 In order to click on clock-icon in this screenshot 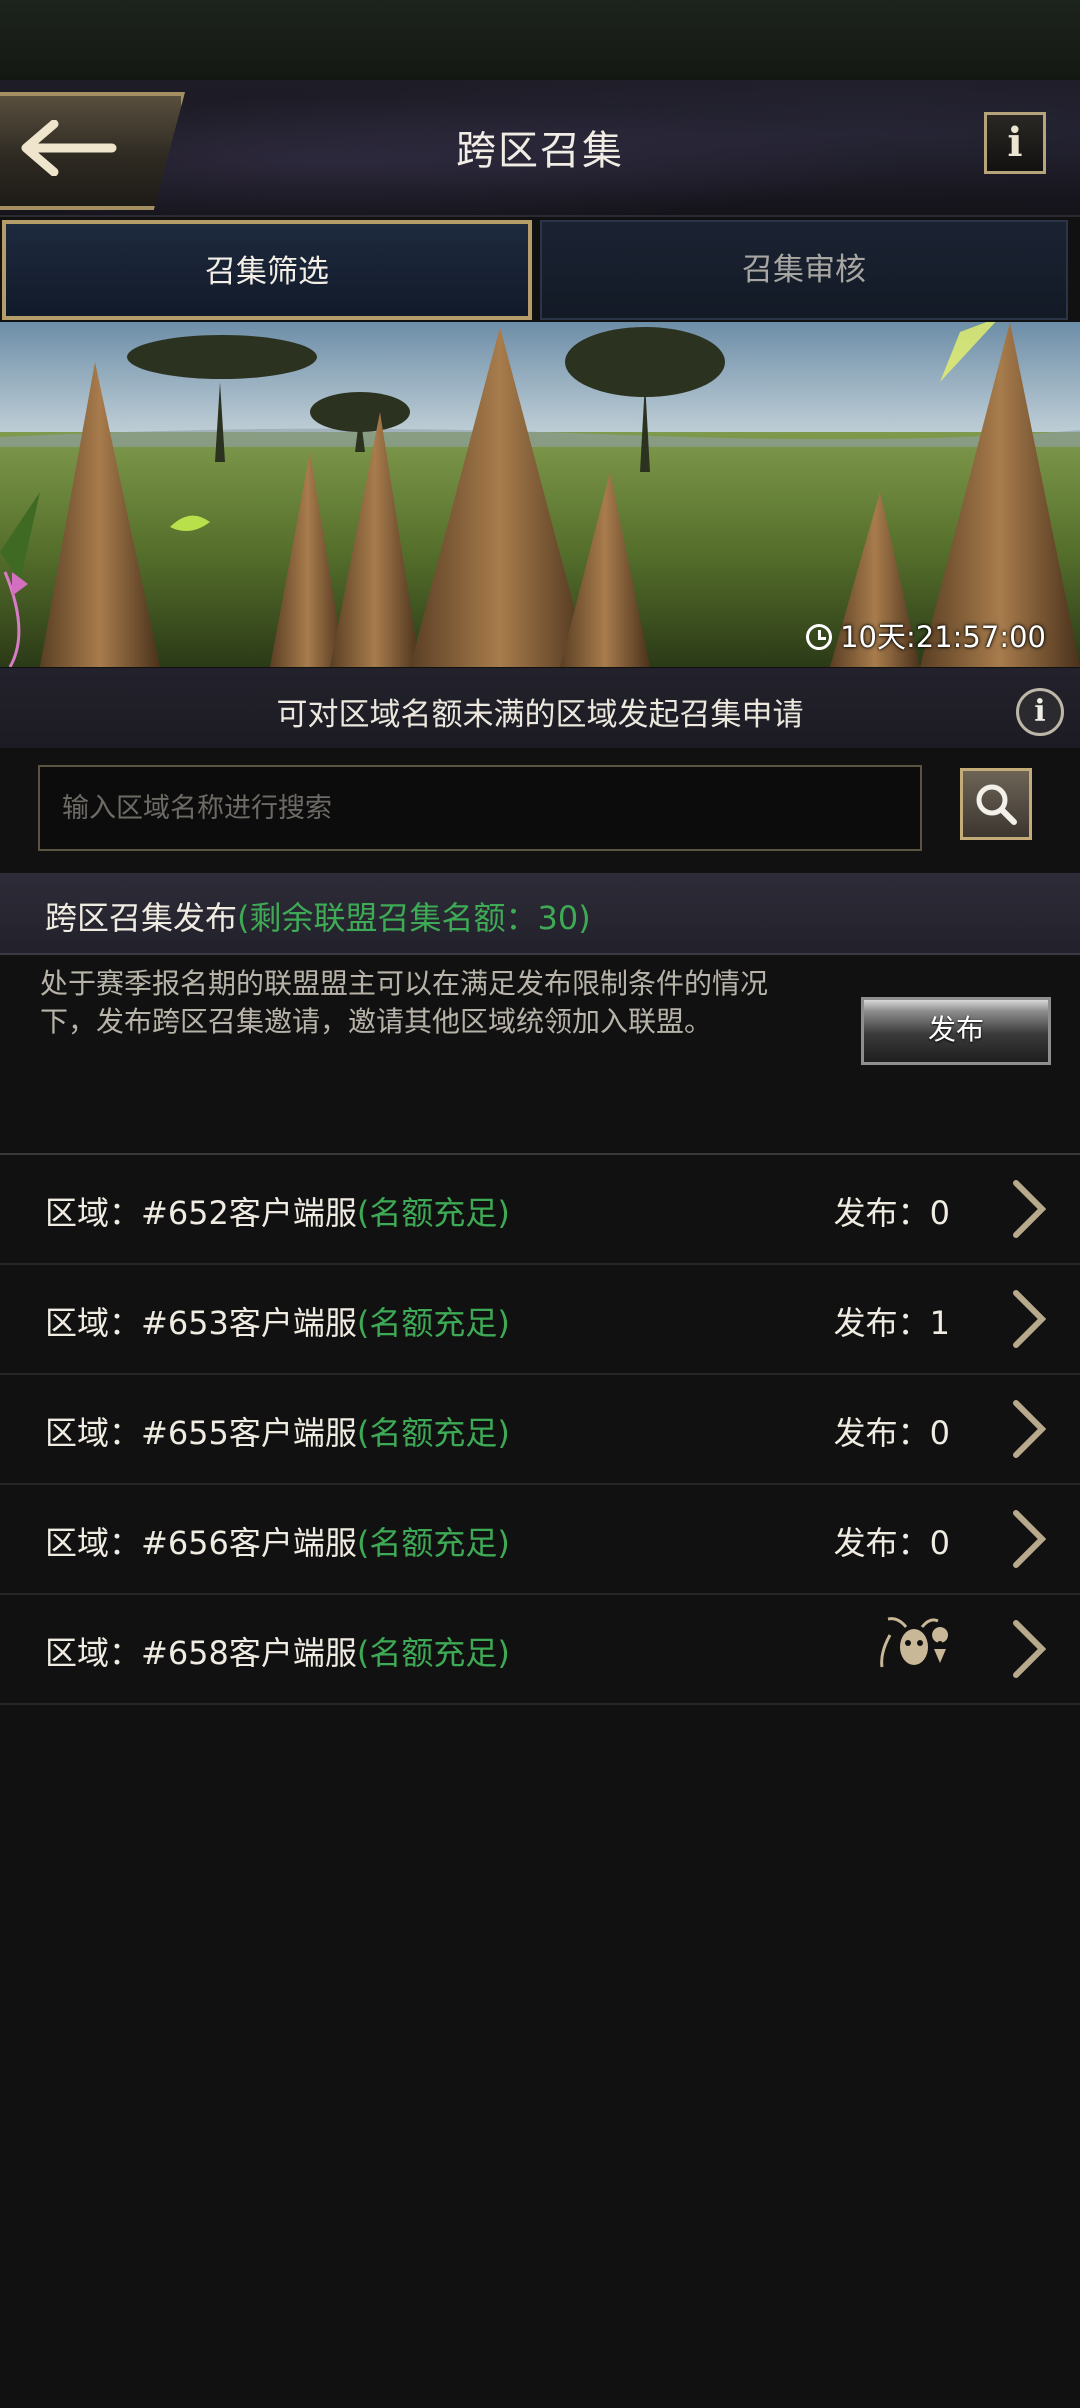, I will do `click(819, 637)`.